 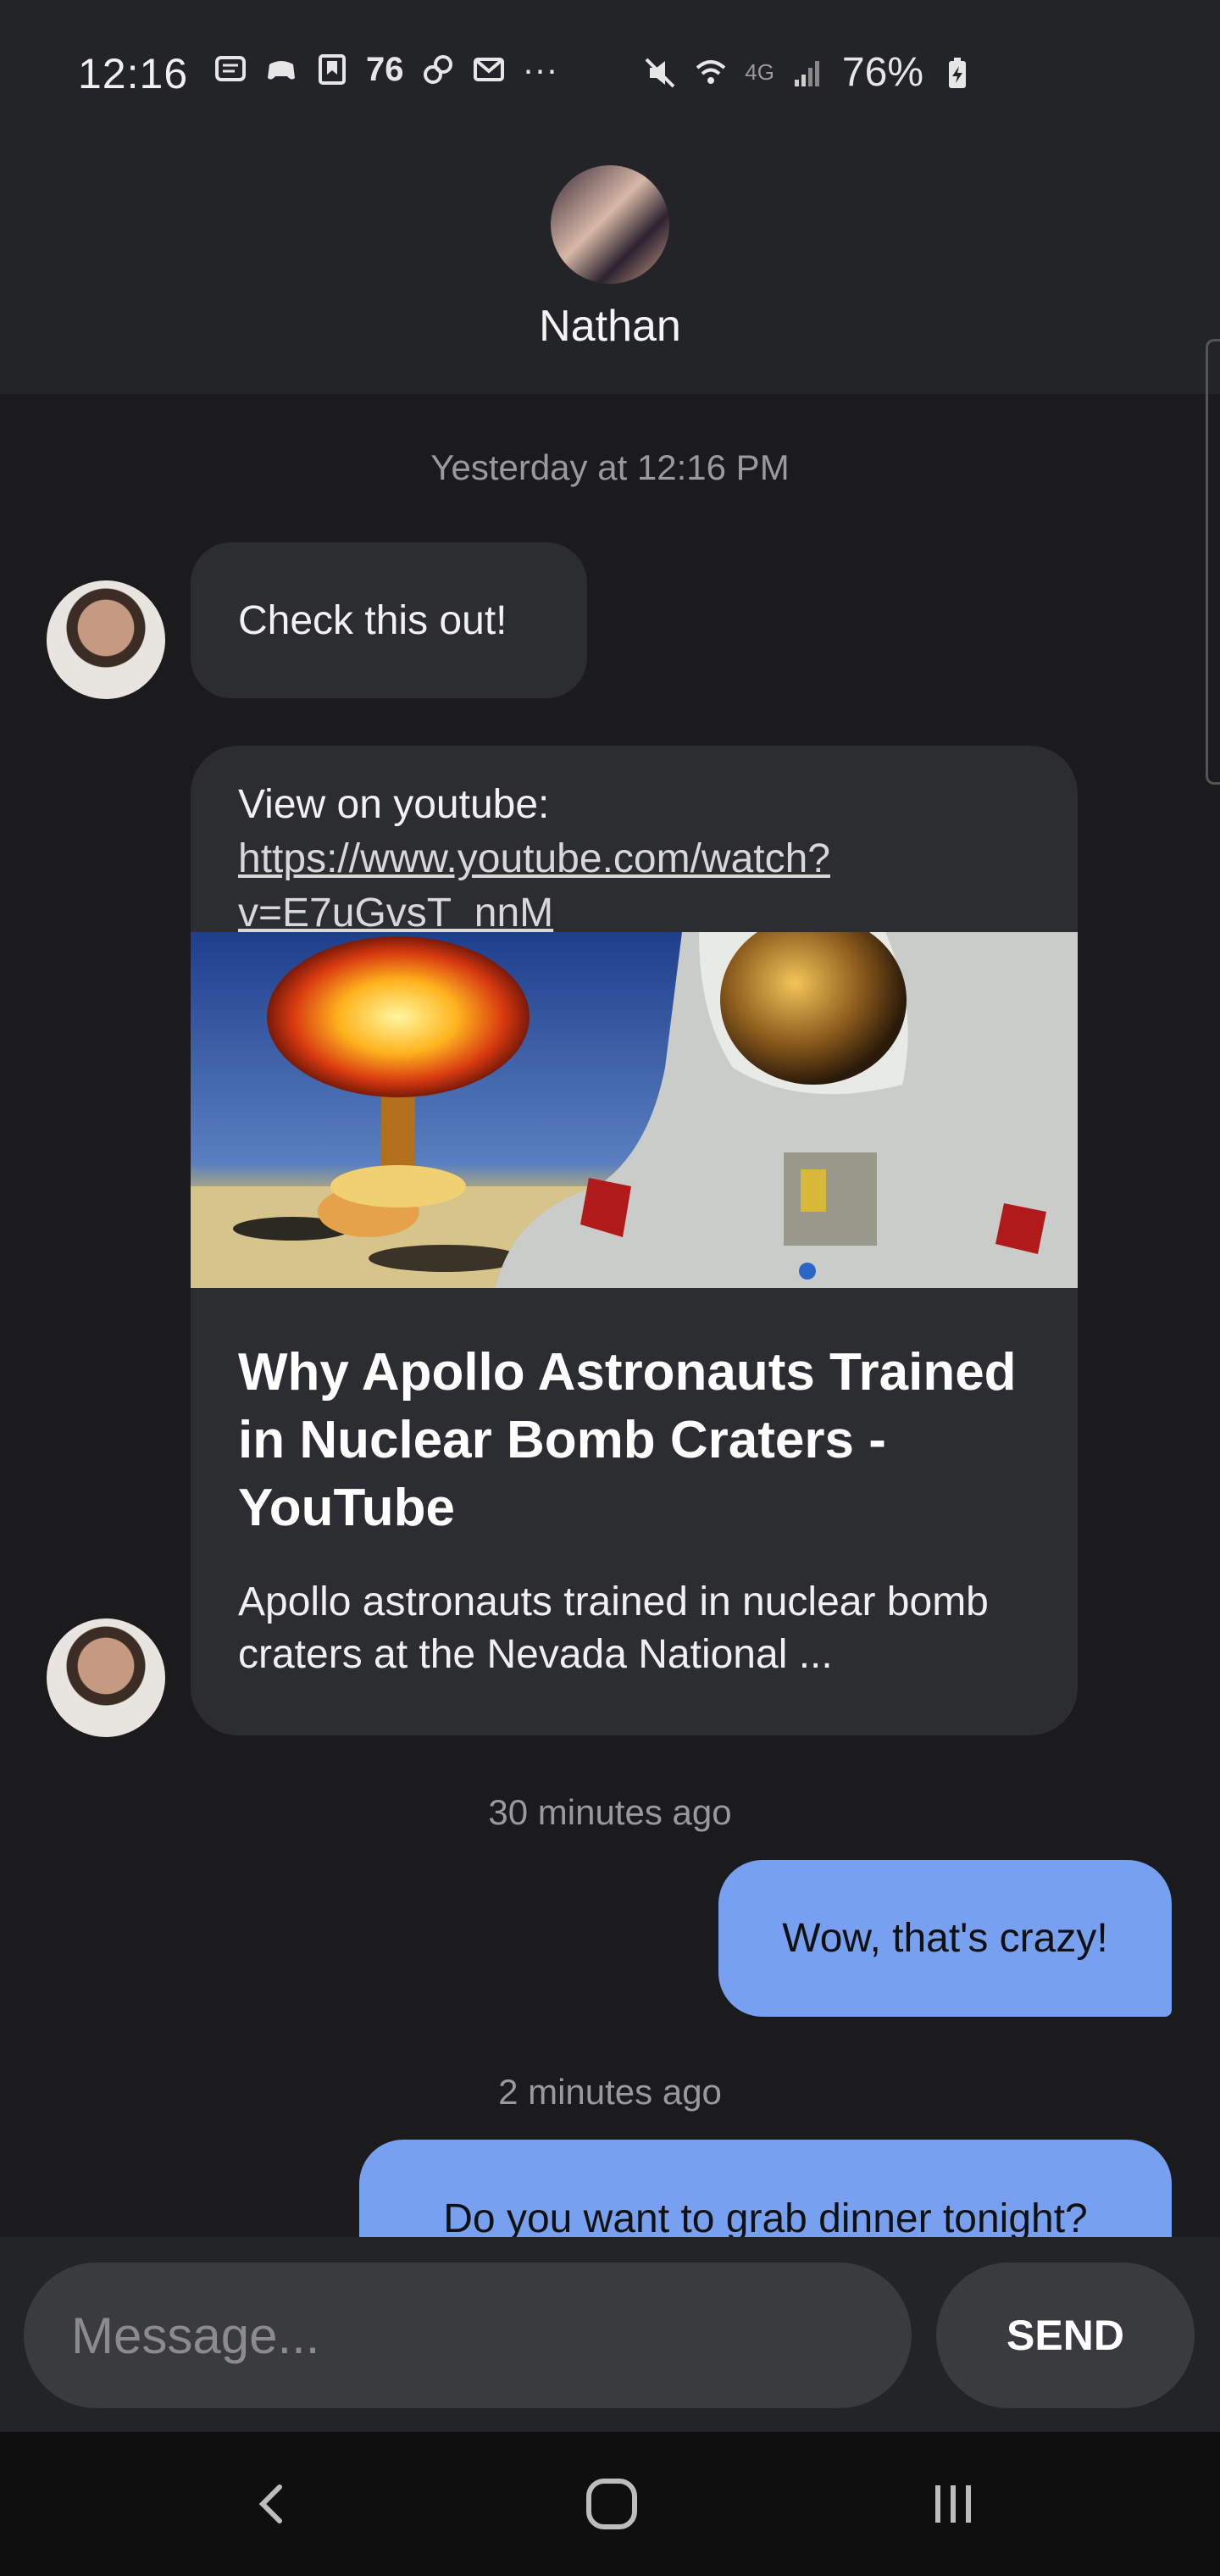 What do you see at coordinates (540, 69) in the screenshot?
I see `more-notifications-icon: ···` at bounding box center [540, 69].